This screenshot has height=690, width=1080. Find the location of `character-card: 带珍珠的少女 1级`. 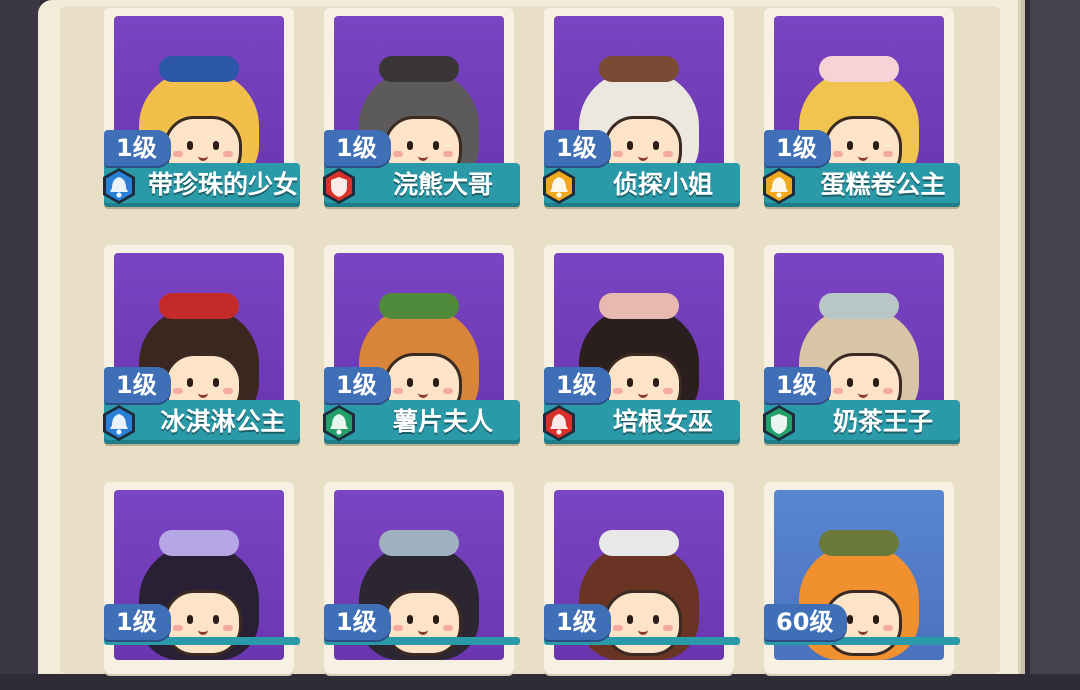

character-card: 带珍珠的少女 1级 is located at coordinates (199, 112).